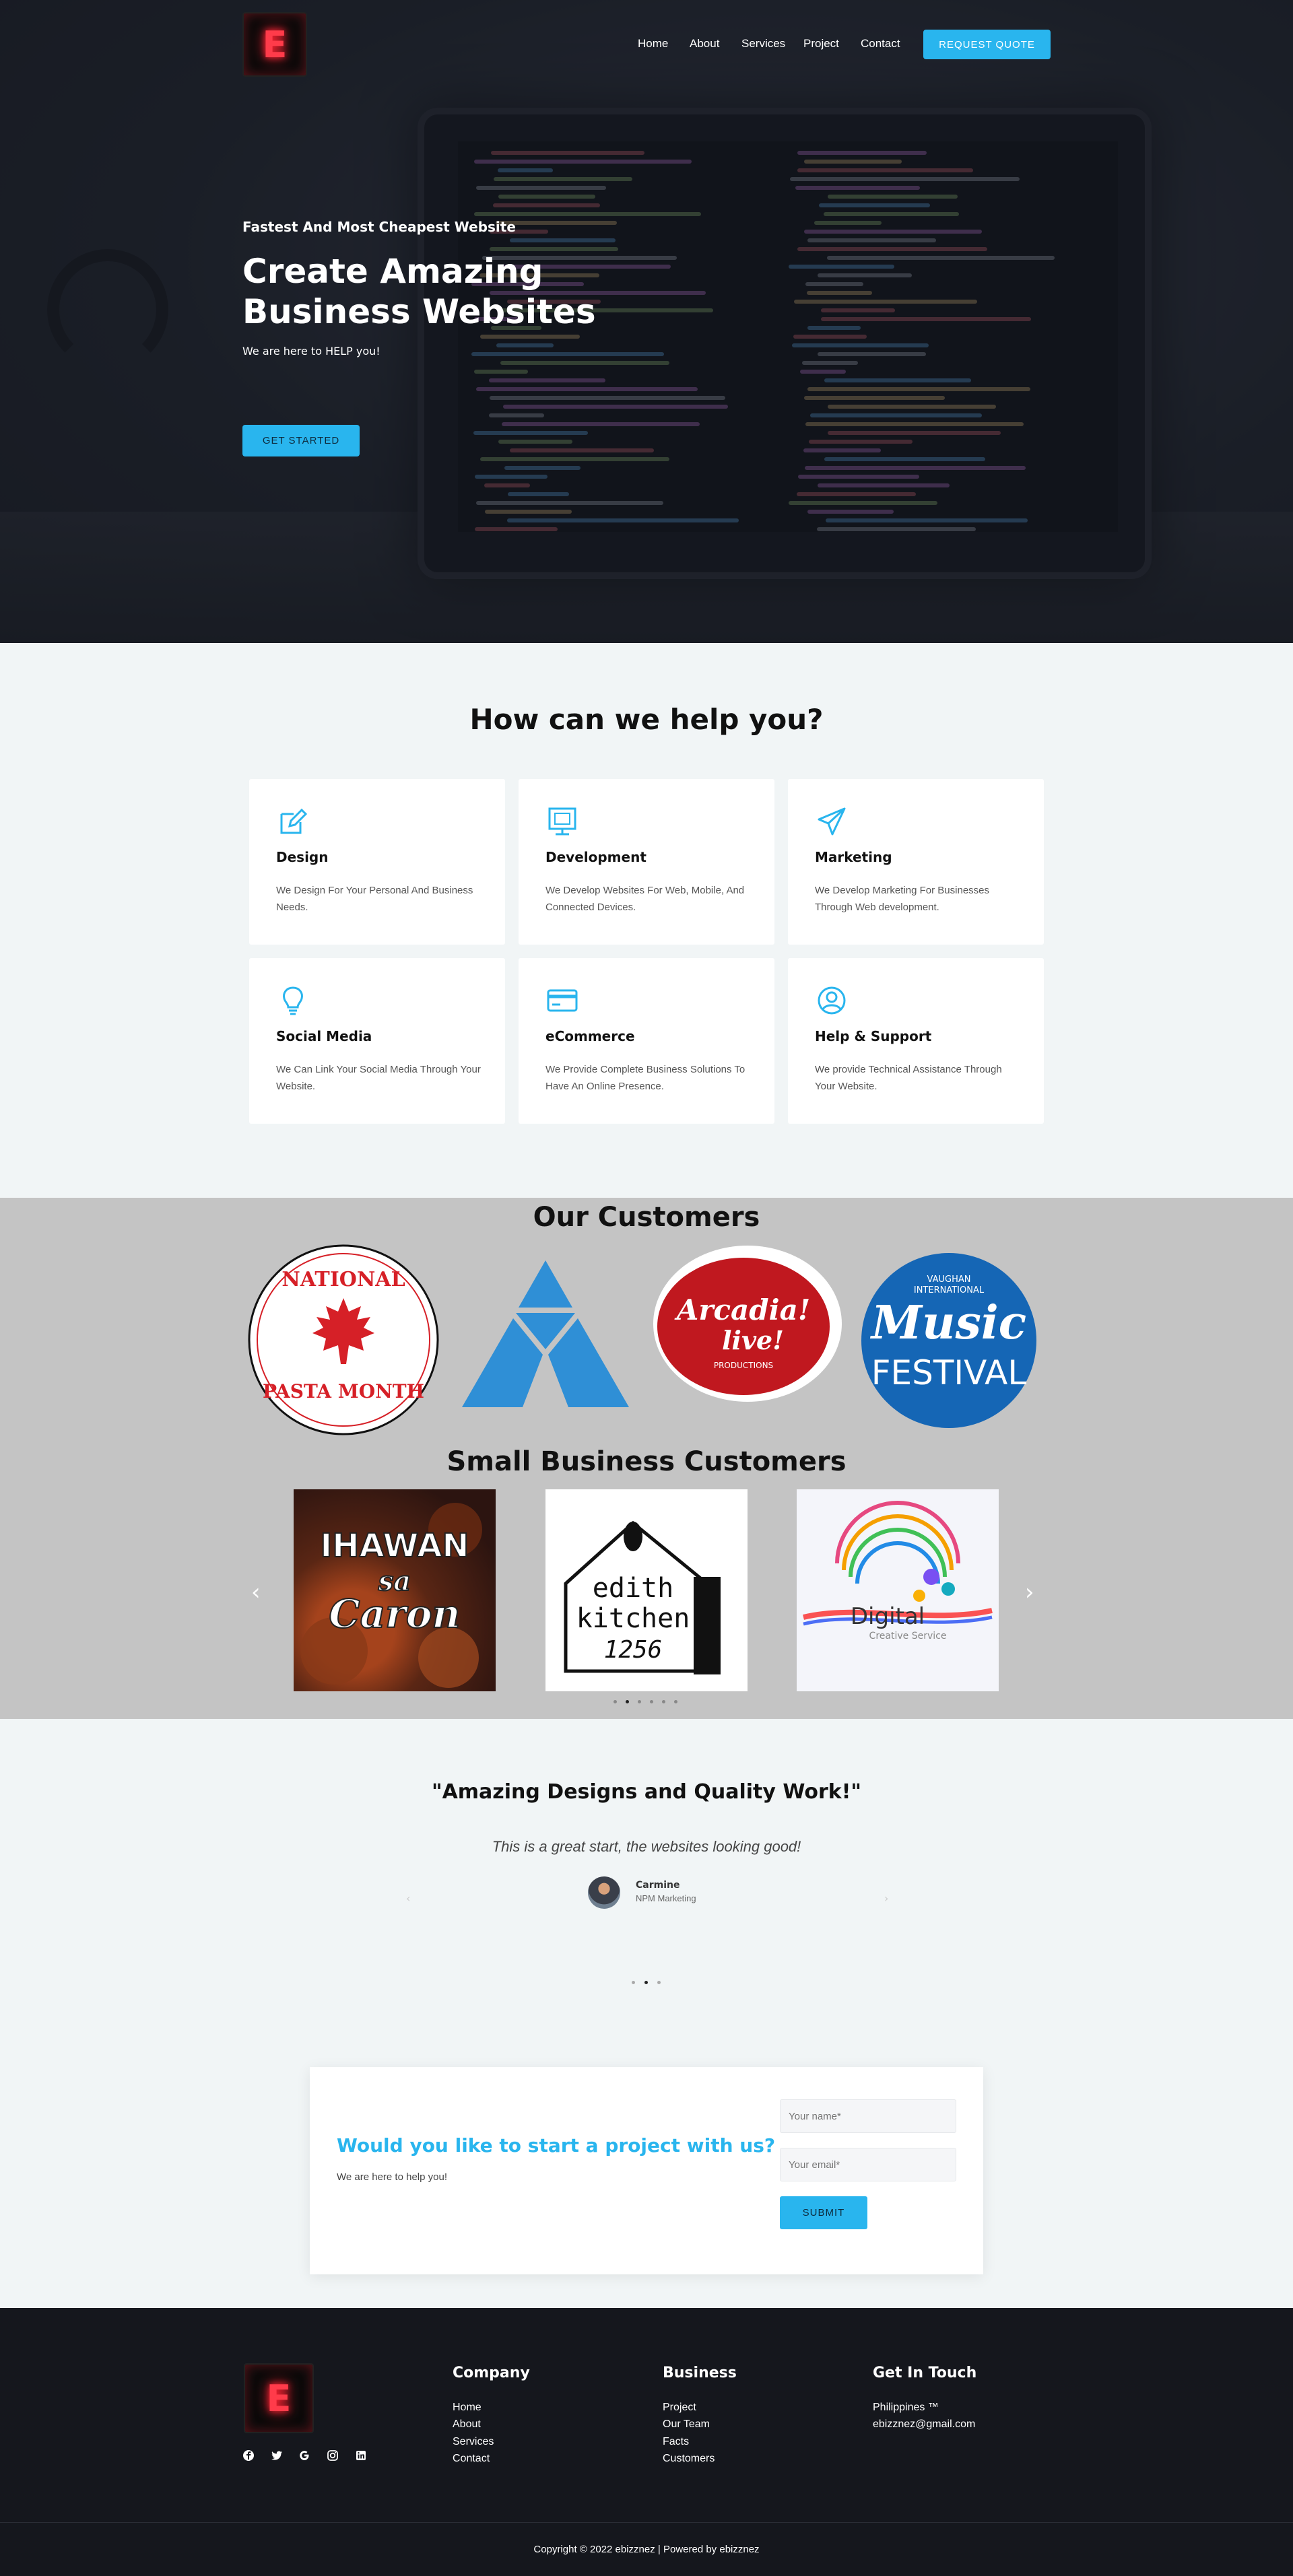  Describe the element at coordinates (248, 2455) in the screenshot. I see `facebook-icon` at that location.